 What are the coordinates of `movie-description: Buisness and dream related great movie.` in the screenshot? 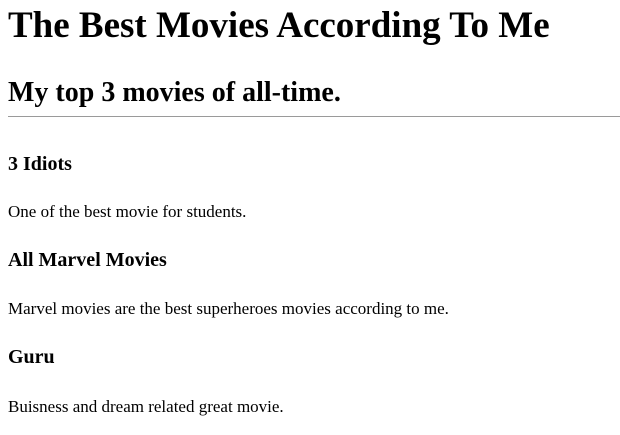 It's located at (146, 406).